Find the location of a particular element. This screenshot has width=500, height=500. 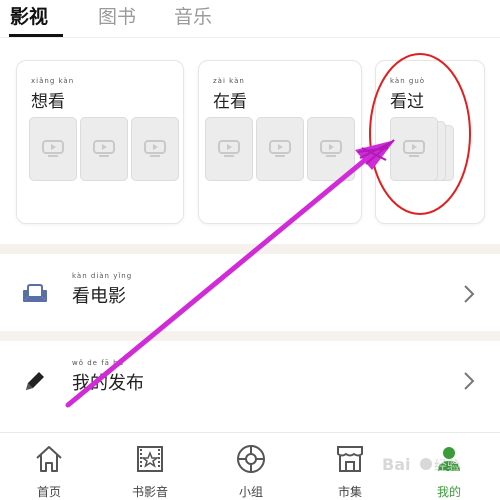

card-want-title: xiǎng kàn 想看 is located at coordinates (53, 94).